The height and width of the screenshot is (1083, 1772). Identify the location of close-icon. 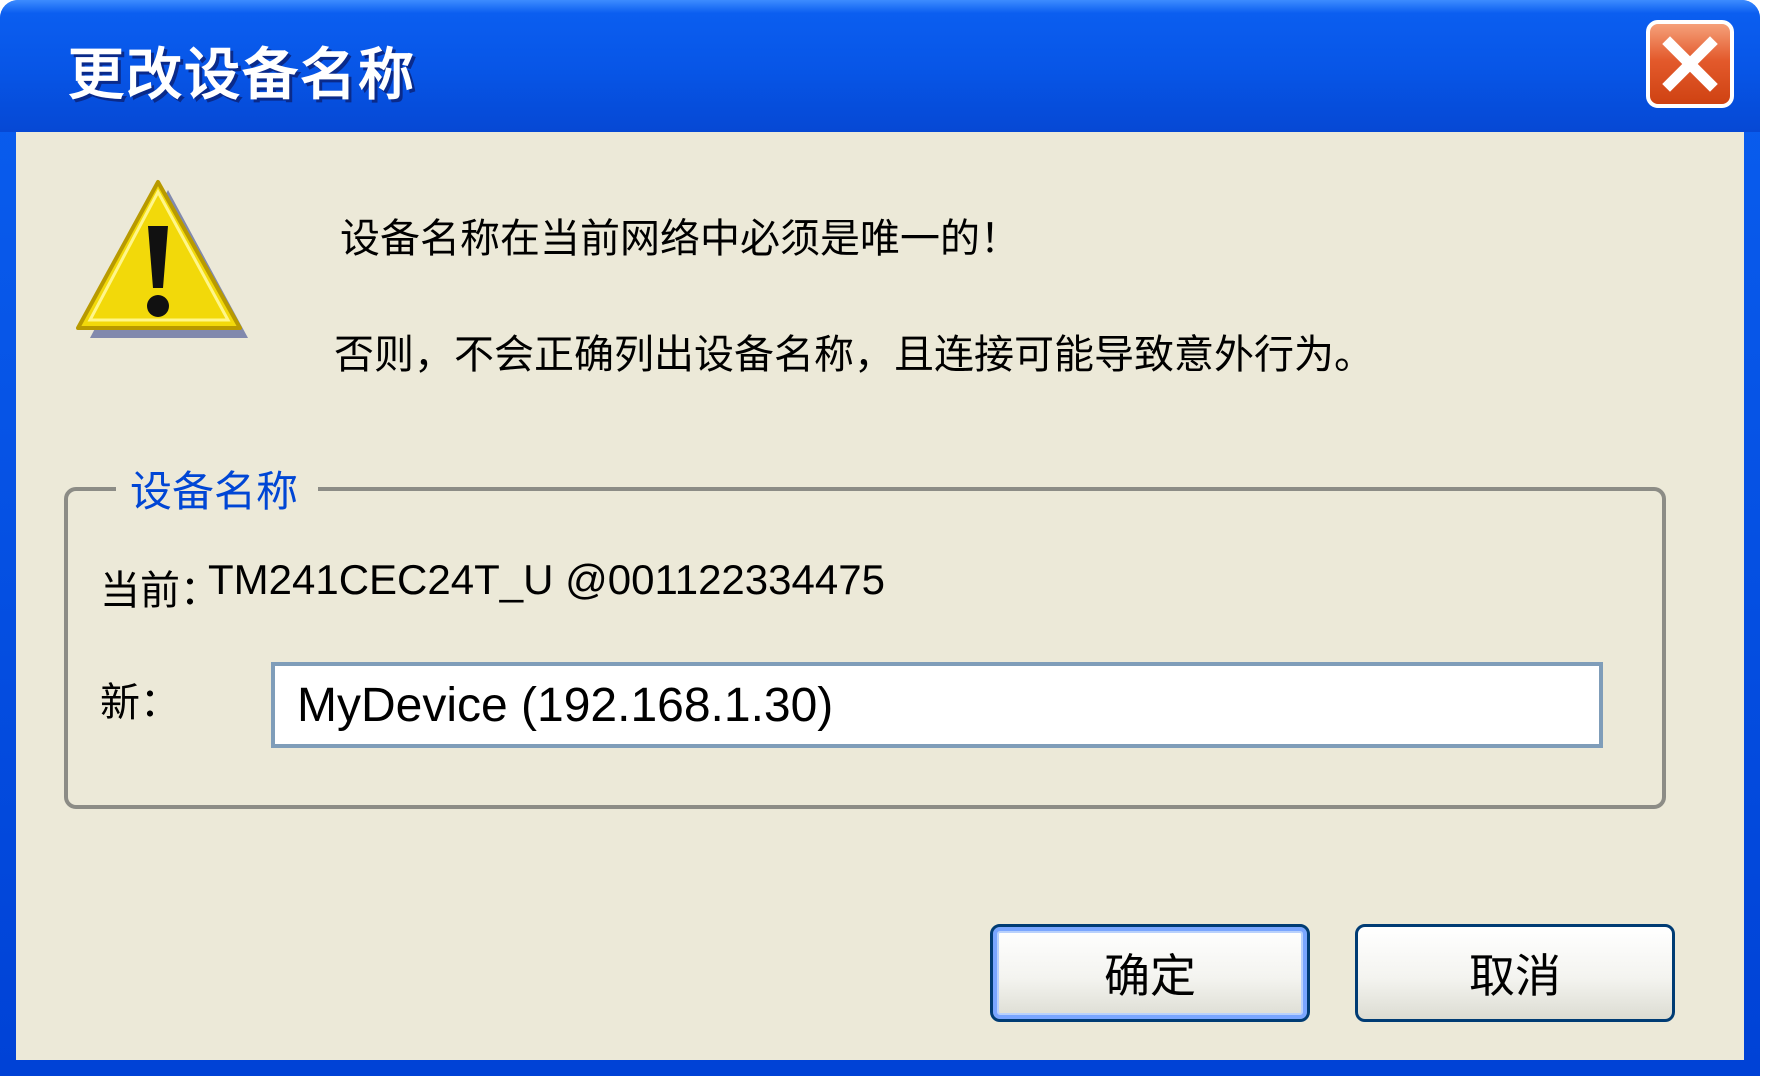
(1690, 64).